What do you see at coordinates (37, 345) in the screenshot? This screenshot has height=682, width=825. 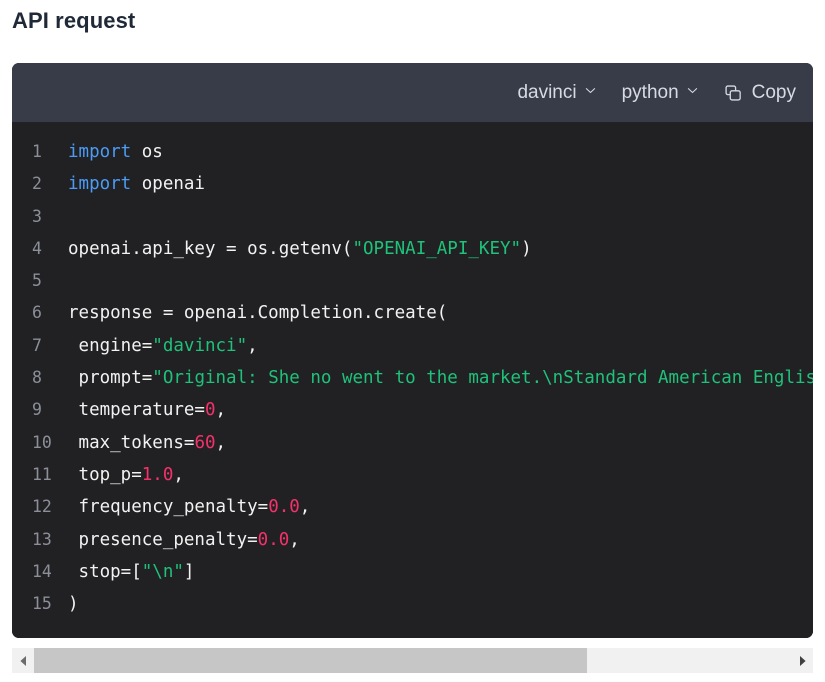 I see `line-number: 7` at bounding box center [37, 345].